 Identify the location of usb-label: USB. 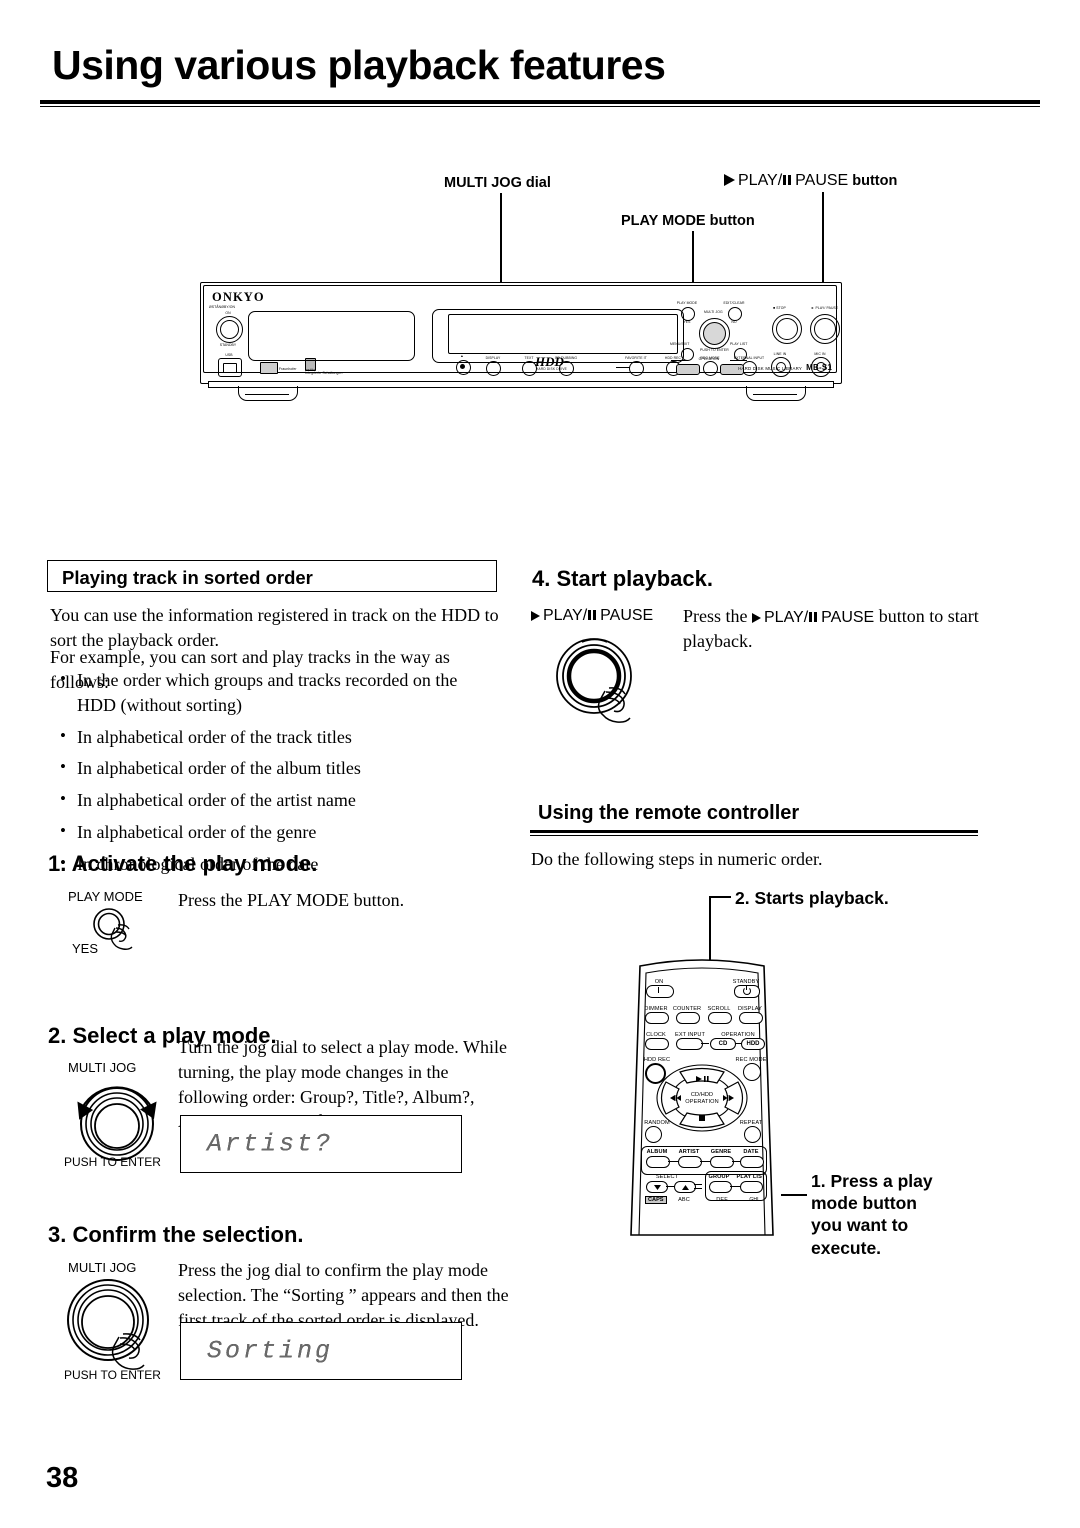
(229, 355).